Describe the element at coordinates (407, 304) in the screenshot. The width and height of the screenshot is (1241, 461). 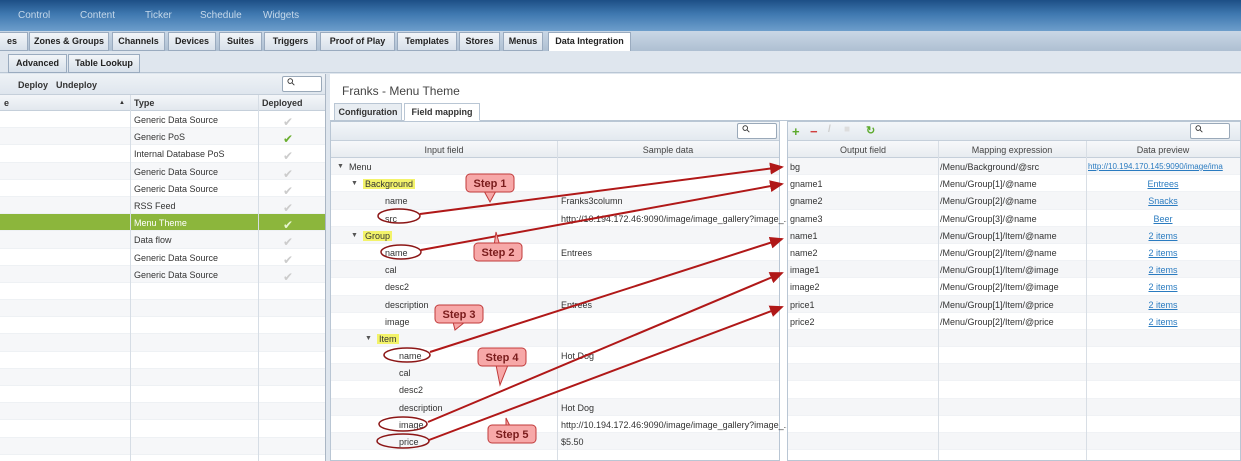
I see `input-field-name: description` at that location.